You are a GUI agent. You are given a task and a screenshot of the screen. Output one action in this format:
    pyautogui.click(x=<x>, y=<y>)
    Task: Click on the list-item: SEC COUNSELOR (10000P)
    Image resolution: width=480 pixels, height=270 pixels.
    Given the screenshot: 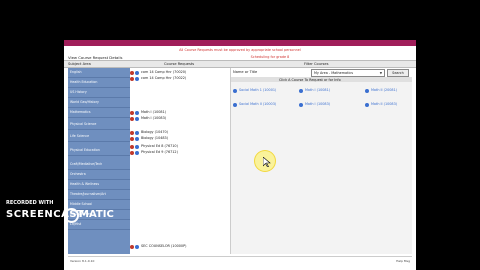 What is the action you would take?
    pyautogui.click(x=180, y=246)
    